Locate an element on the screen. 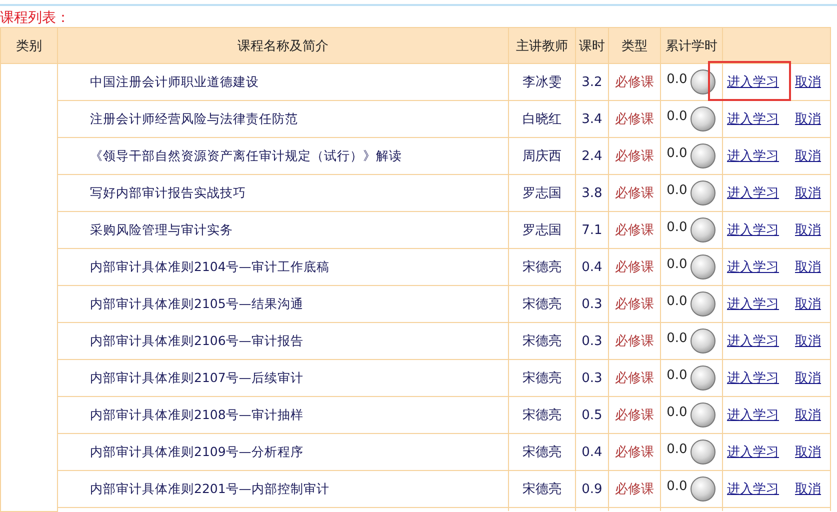 The width and height of the screenshot is (837, 512). section-title: 课程列表： is located at coordinates (35, 18).